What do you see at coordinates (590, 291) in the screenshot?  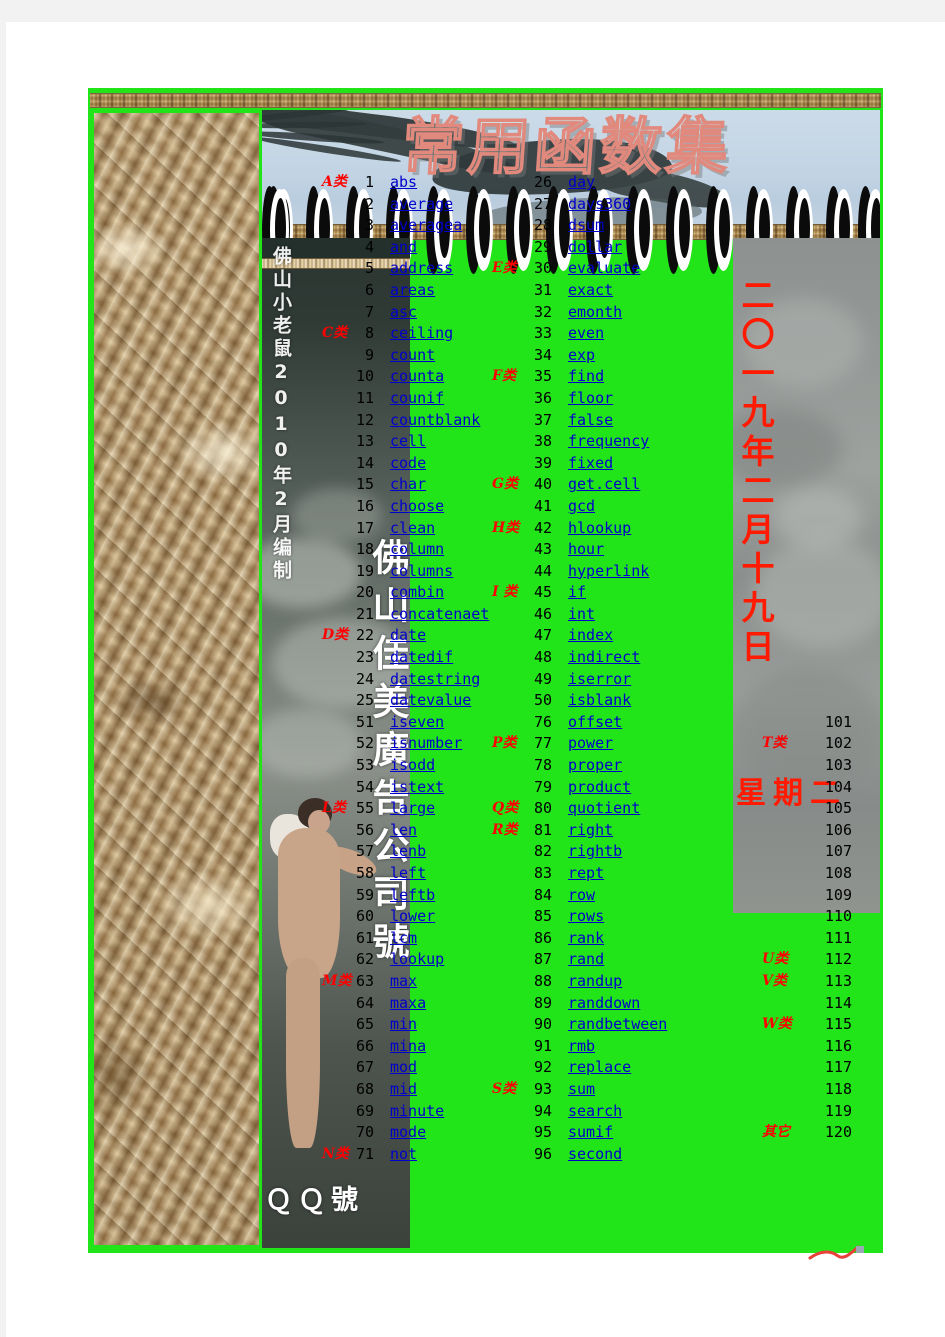 I see `function-link: exact` at bounding box center [590, 291].